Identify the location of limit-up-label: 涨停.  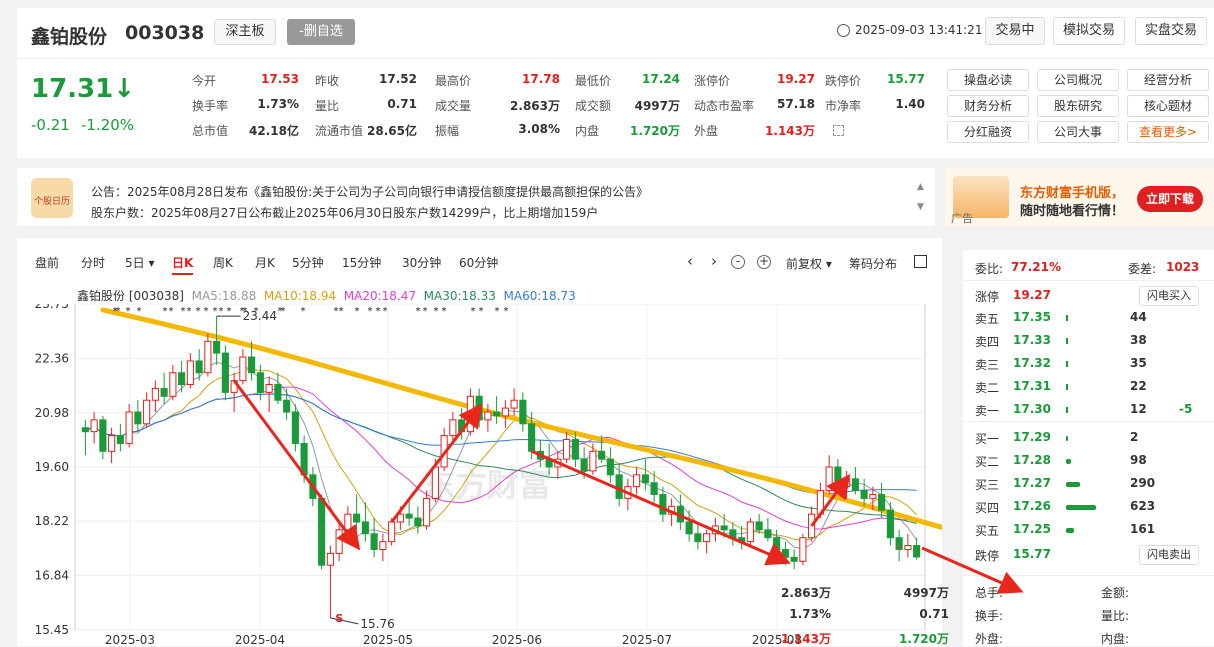
(987, 297).